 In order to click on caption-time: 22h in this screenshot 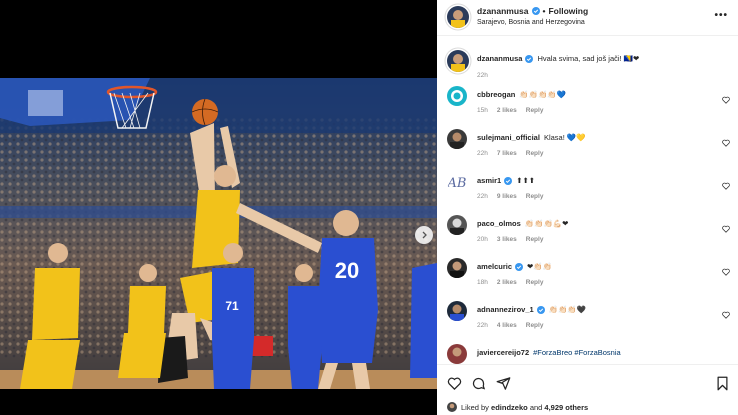, I will do `click(482, 75)`.